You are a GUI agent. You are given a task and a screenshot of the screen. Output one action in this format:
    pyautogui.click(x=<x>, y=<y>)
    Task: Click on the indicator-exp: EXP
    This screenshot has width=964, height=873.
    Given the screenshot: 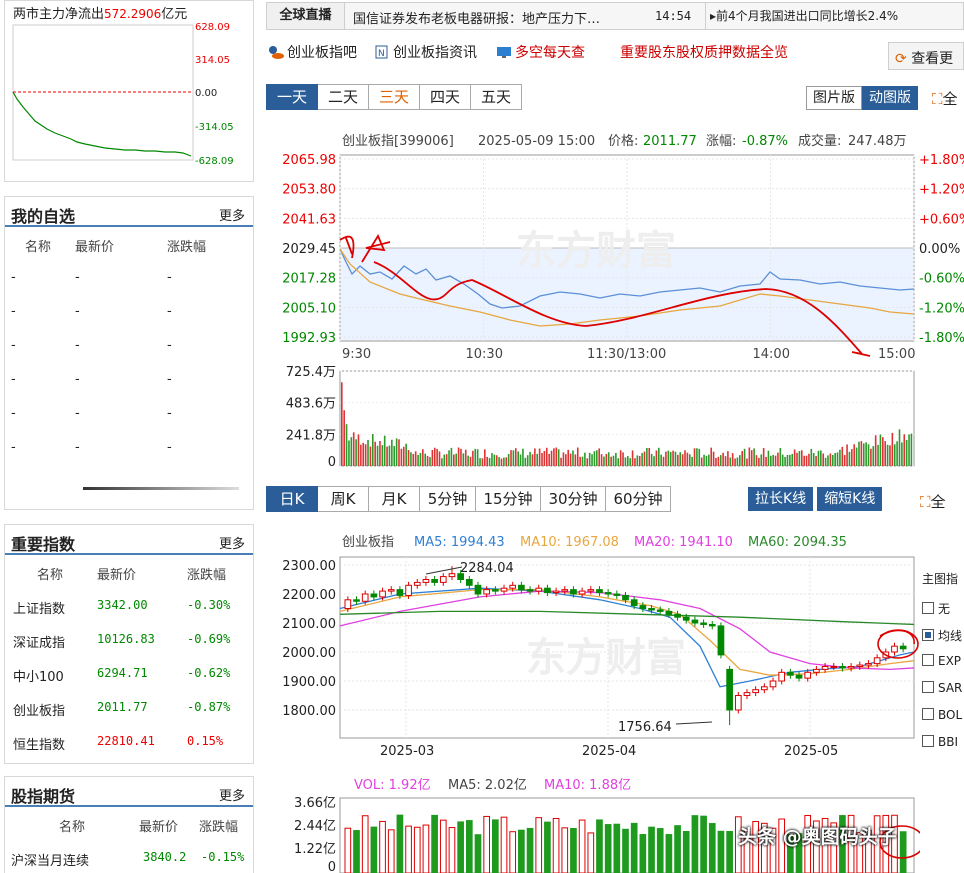 What is the action you would take?
    pyautogui.click(x=941, y=661)
    